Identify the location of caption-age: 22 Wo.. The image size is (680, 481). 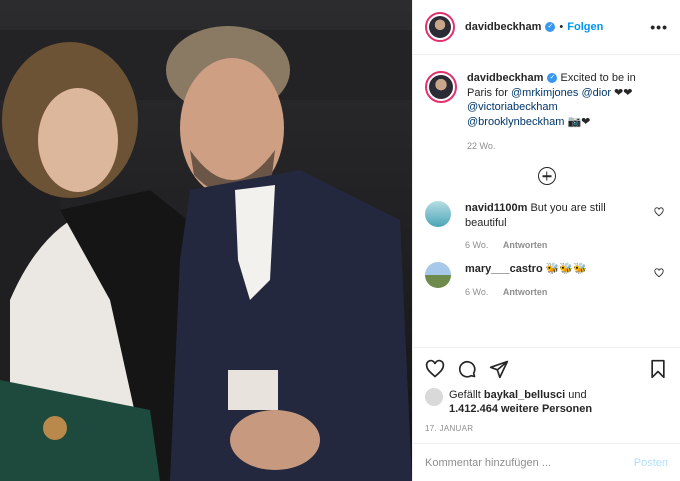
(546, 146).